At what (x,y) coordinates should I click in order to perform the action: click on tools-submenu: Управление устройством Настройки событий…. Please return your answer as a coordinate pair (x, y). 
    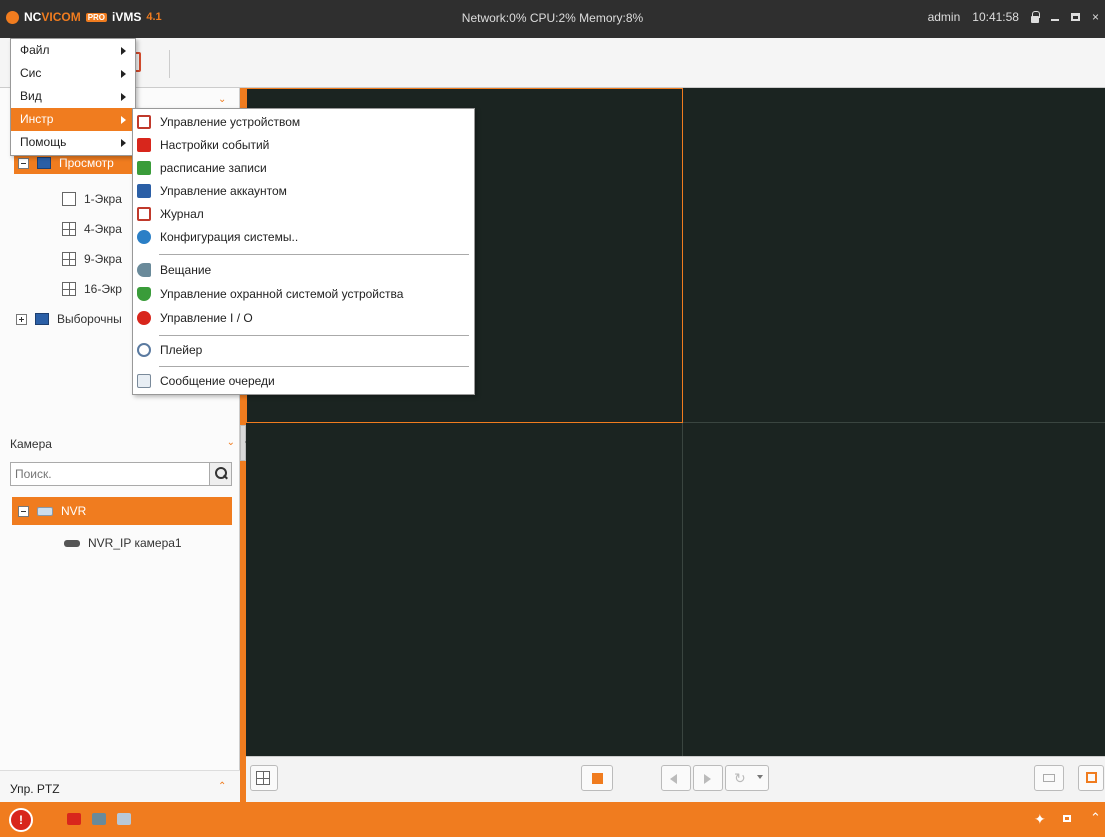
    Looking at the image, I should click on (303, 251).